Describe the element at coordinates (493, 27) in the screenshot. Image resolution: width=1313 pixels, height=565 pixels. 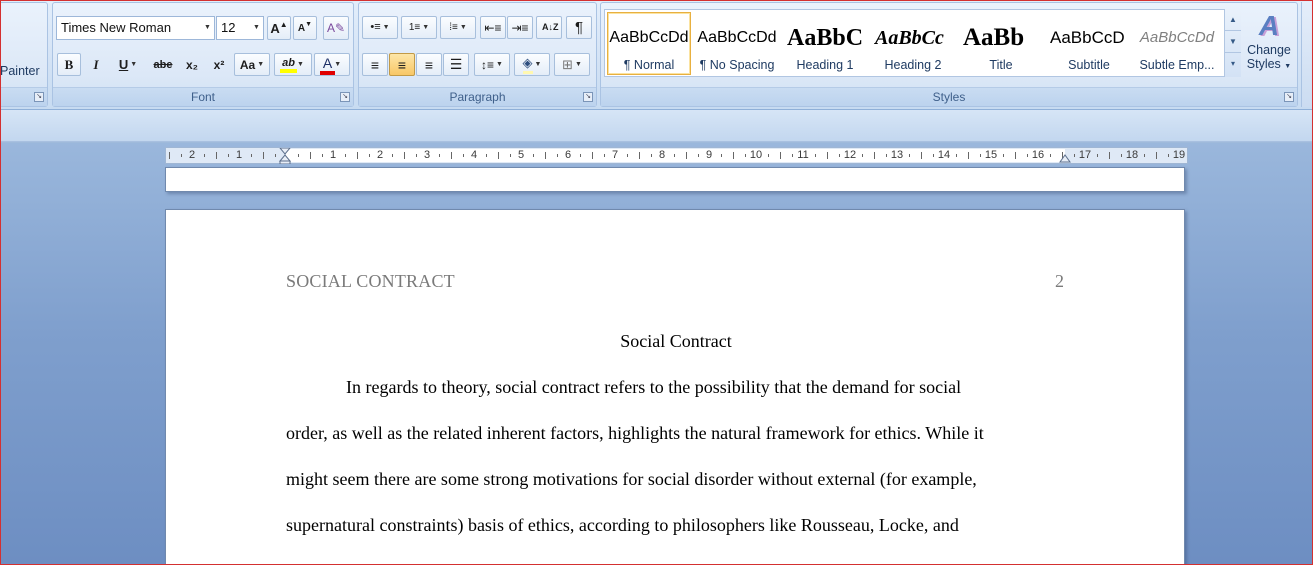
I see `decrease-indent-button: ⇤≡` at that location.